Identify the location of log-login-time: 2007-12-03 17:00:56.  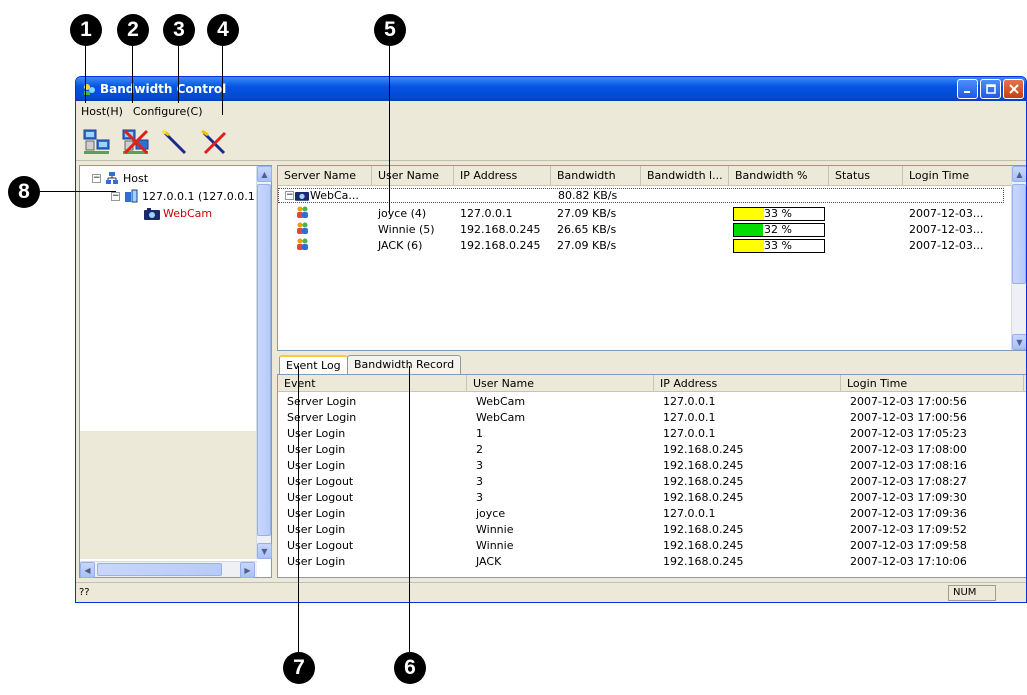
(908, 417).